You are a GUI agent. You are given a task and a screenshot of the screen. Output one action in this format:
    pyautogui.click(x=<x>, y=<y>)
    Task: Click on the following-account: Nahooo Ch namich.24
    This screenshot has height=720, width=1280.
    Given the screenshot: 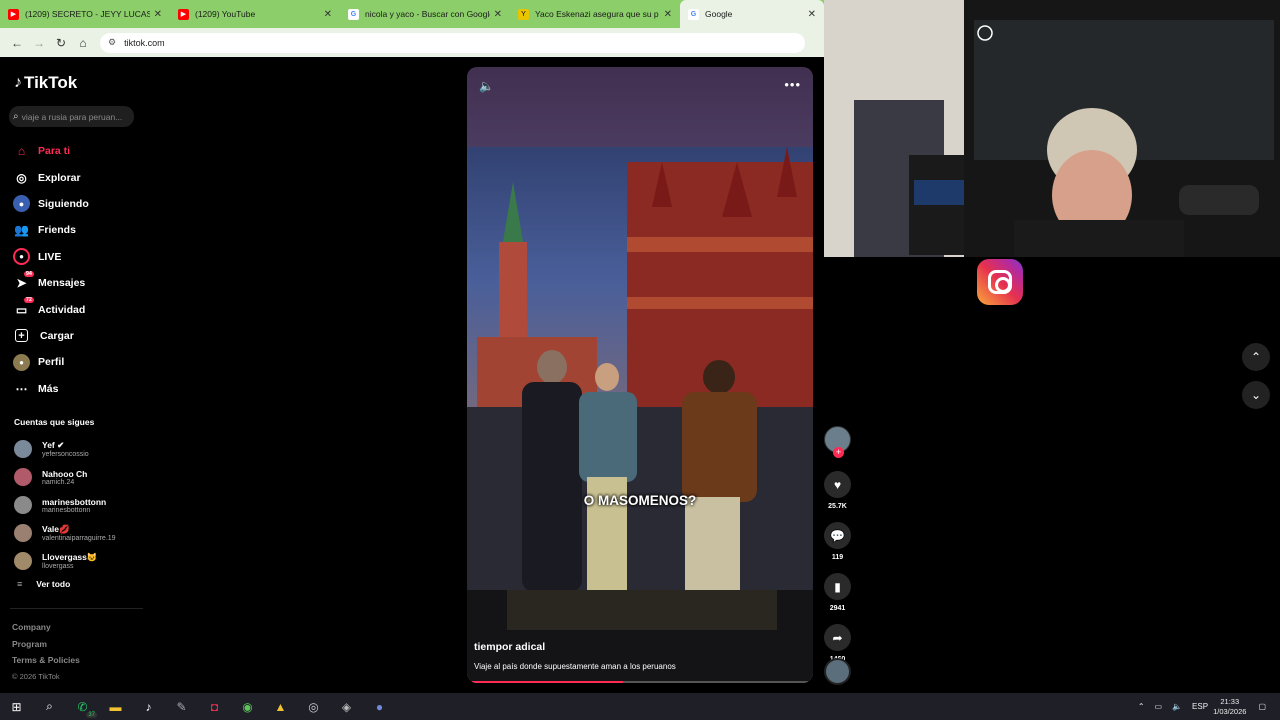 What is the action you would take?
    pyautogui.click(x=65, y=477)
    